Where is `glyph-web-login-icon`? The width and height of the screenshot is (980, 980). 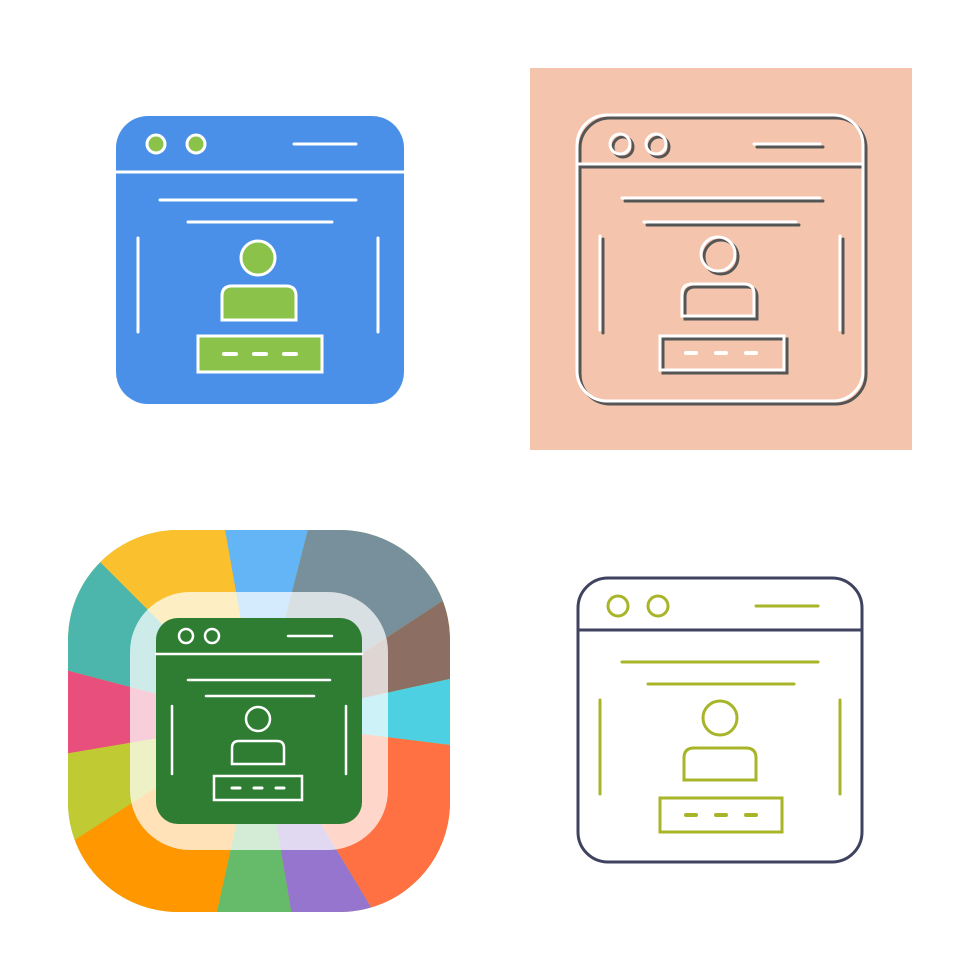
glyph-web-login-icon is located at coordinates (260, 260).